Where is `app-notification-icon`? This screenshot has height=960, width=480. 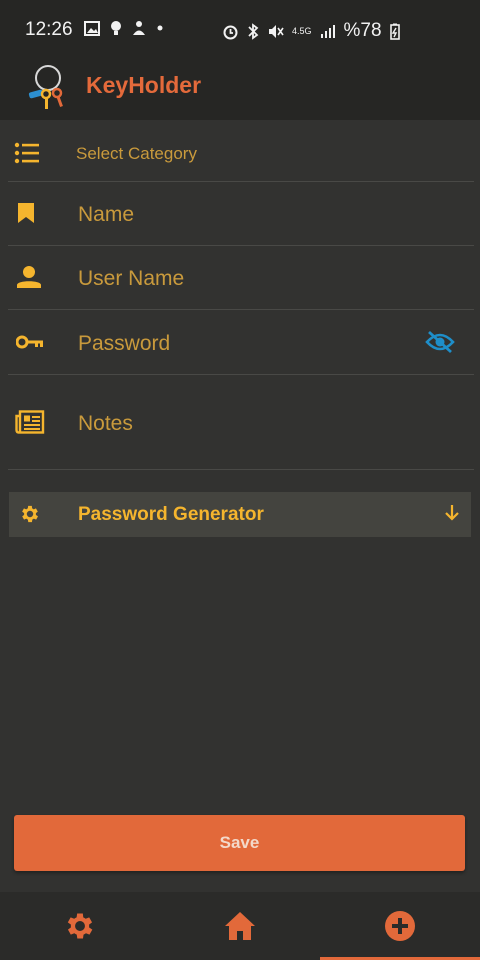
app-notification-icon is located at coordinates (139, 28).